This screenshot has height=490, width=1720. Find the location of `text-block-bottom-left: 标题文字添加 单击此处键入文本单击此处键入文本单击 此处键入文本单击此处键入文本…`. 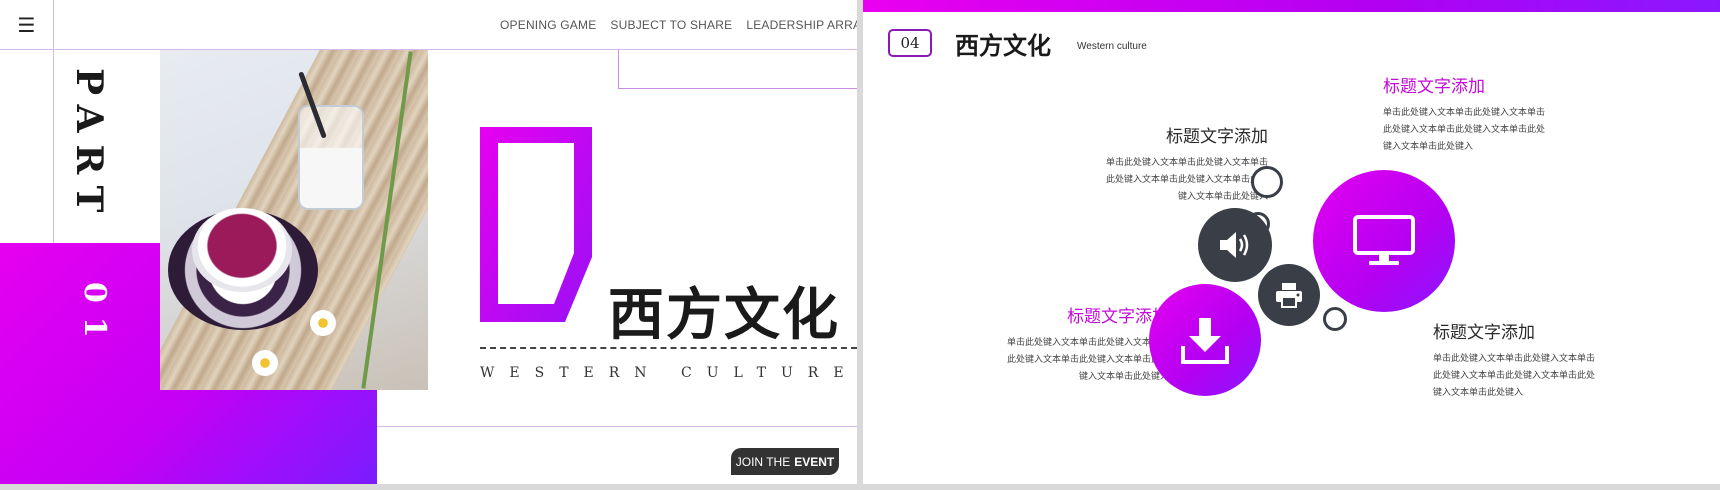

text-block-bottom-left: 标题文字添加 单击此处键入文本单击此处键入文本单击 此处键入文本单击此处键入文本… is located at coordinates (1051, 344).